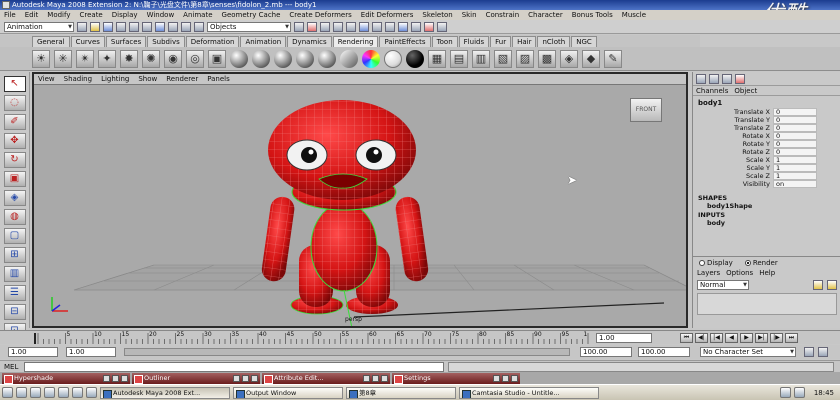 This screenshot has height=400, width=840. I want to click on channel-value: on, so click(795, 184).